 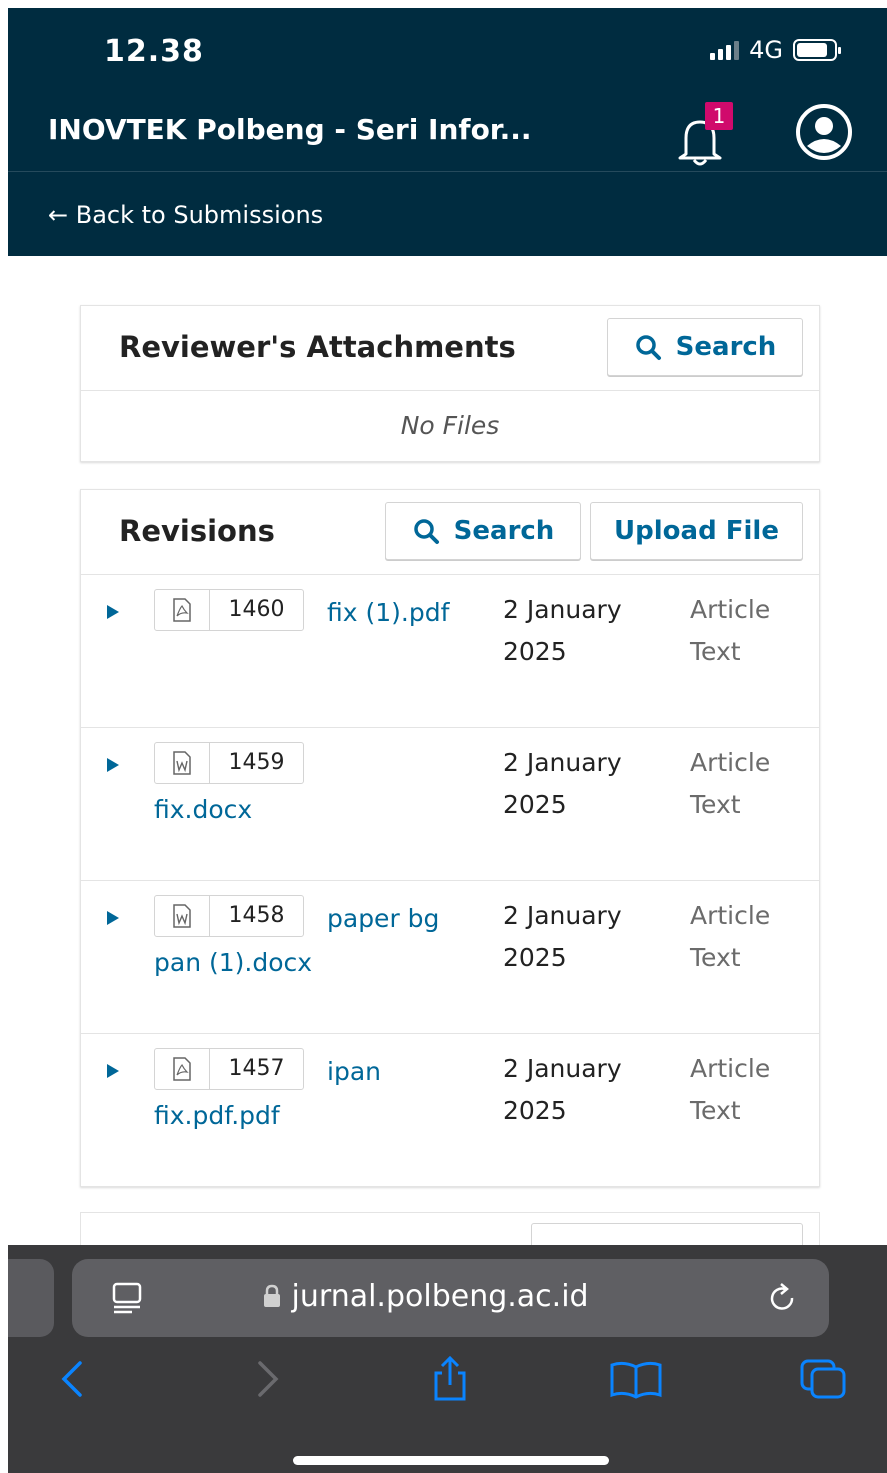 I want to click on status-indicators: 4G, so click(x=775, y=50).